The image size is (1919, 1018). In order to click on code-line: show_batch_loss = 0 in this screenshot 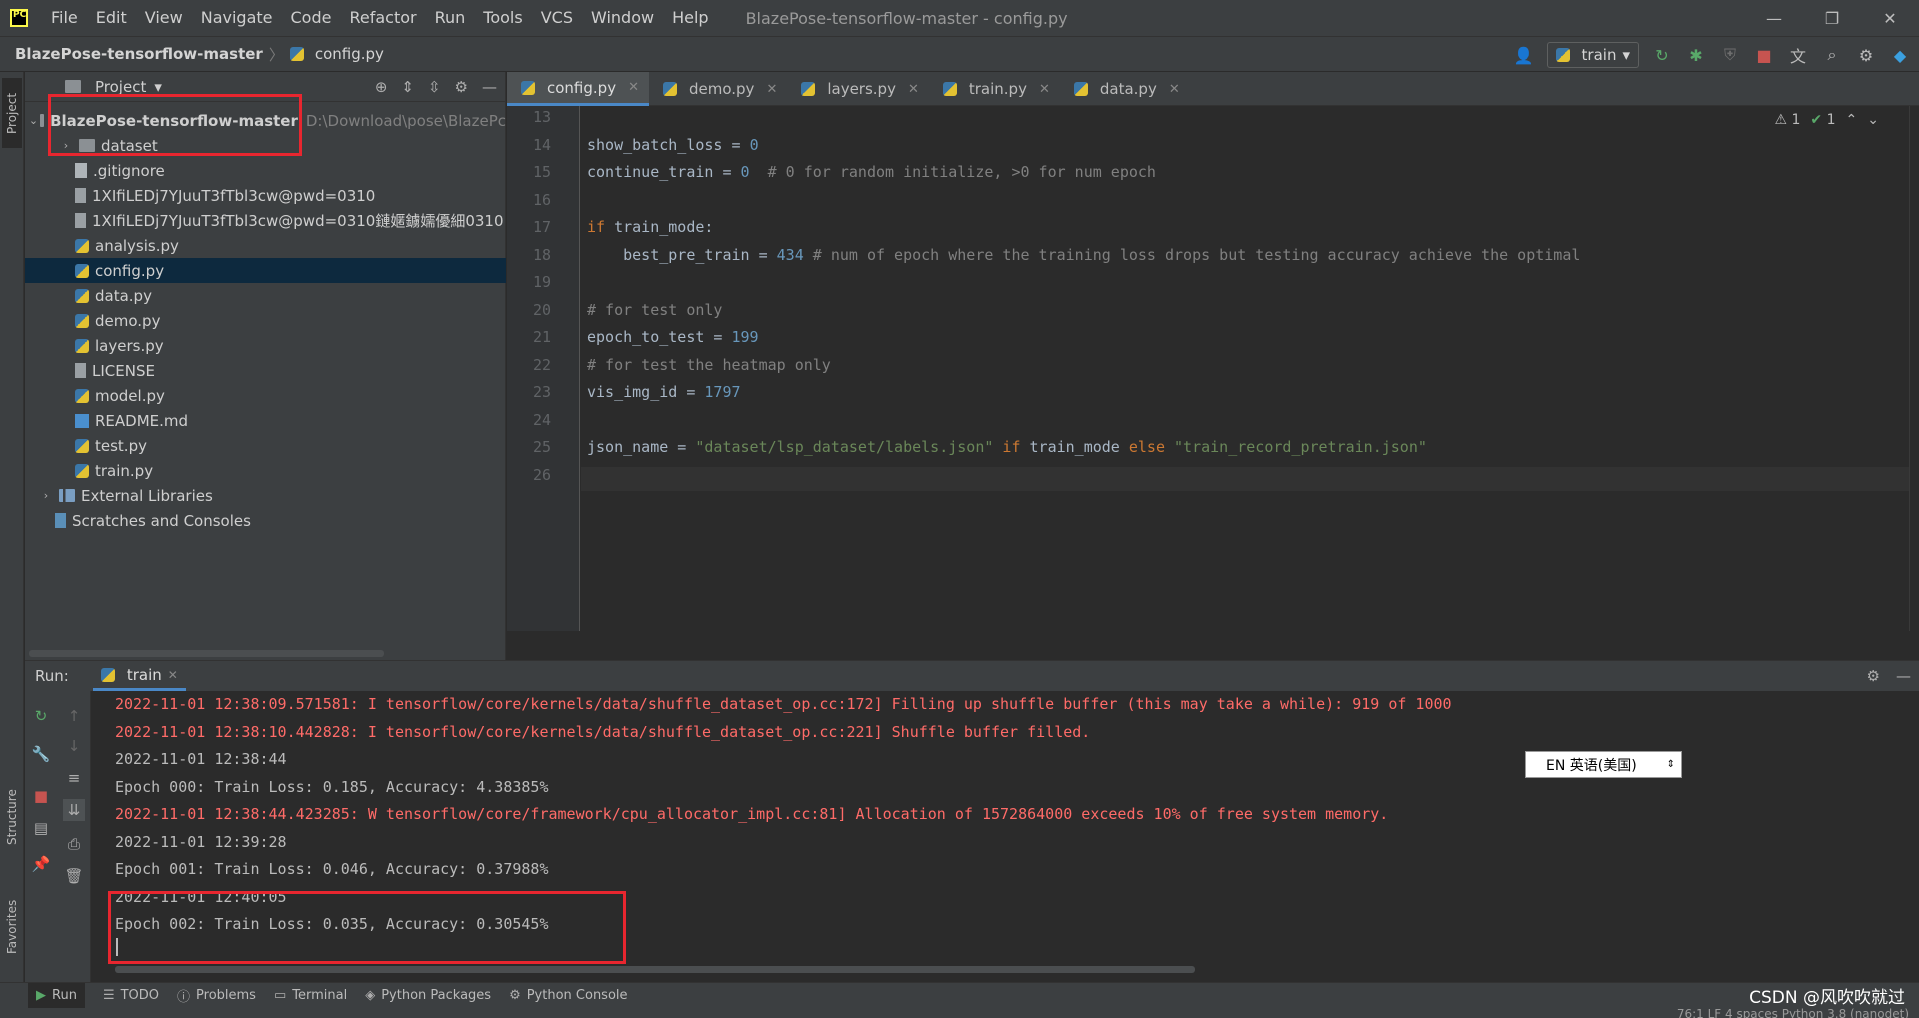, I will do `click(673, 145)`.